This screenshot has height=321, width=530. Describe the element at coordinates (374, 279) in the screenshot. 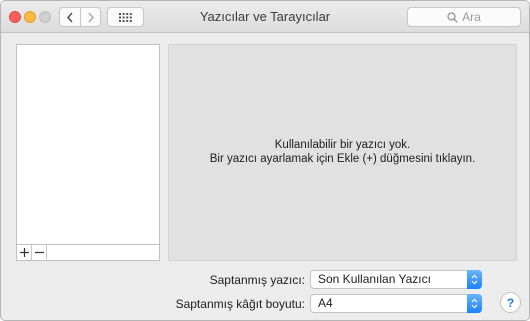

I see `default-printer-value: Son Kullanılan Yazıcı` at that location.